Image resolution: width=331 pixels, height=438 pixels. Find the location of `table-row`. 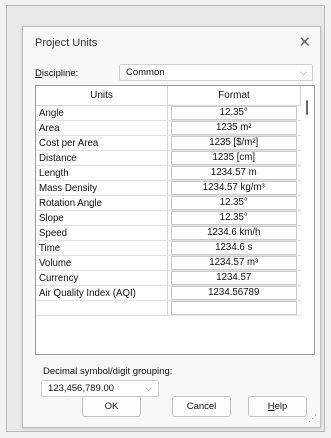

table-row is located at coordinates (168, 308).